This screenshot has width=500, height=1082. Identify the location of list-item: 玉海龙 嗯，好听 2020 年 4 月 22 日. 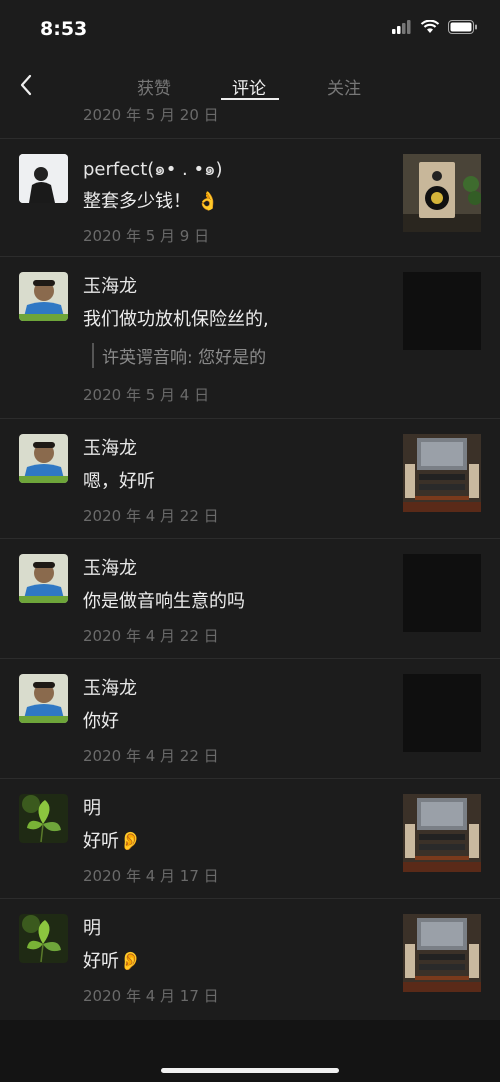
(250, 478).